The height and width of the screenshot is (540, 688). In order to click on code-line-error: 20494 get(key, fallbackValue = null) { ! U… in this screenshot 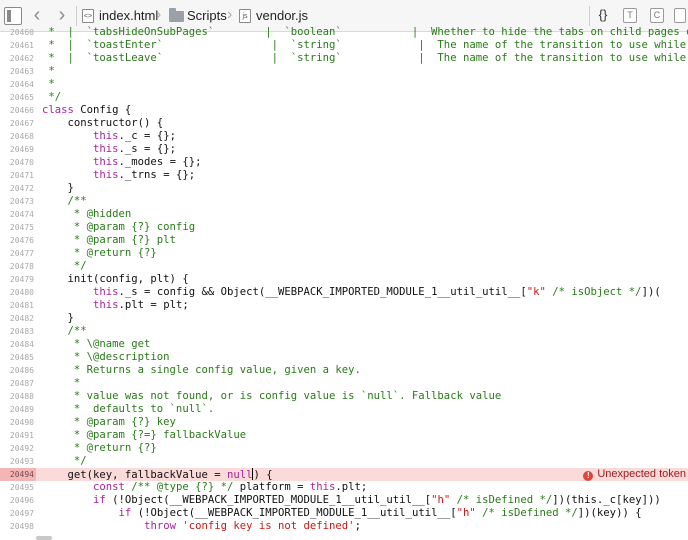, I will do `click(344, 474)`.